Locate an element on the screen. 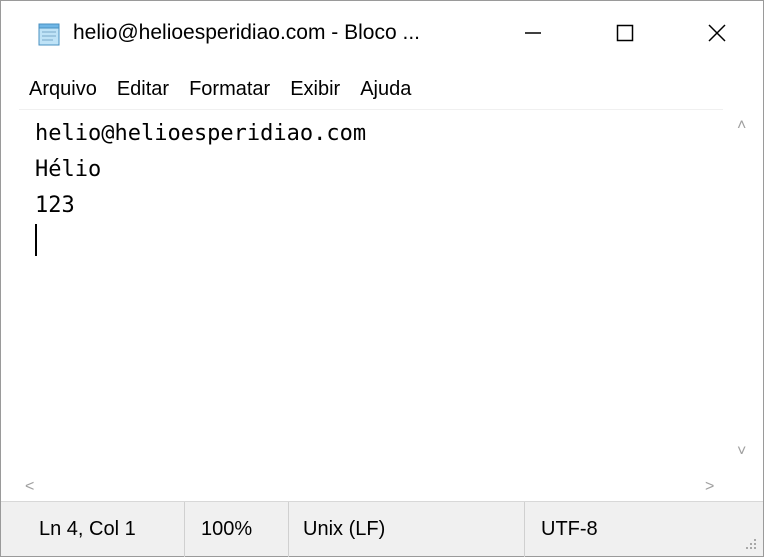 This screenshot has height=557, width=764. menu-ajuda: Ajuda is located at coordinates (385, 89).